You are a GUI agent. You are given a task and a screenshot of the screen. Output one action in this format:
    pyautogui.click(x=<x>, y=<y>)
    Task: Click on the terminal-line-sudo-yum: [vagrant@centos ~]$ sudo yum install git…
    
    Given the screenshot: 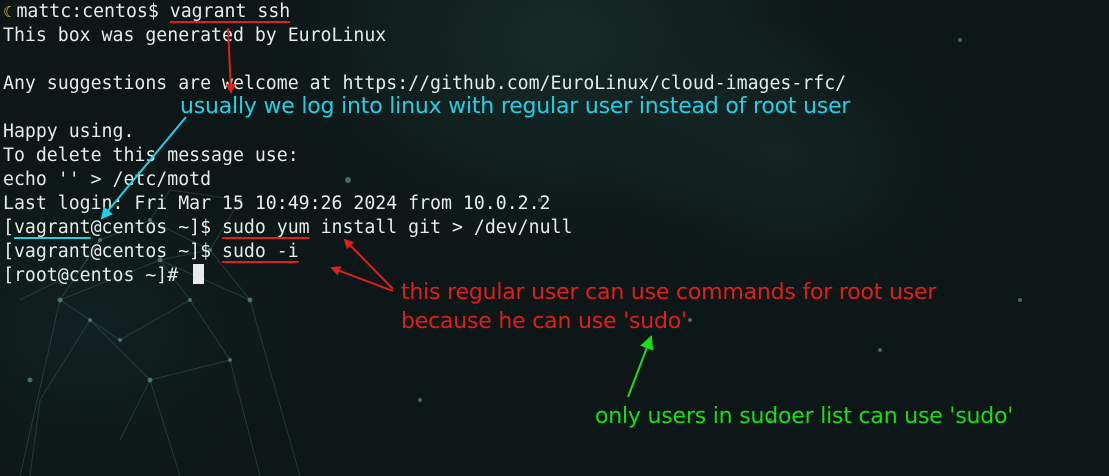 What is the action you would take?
    pyautogui.click(x=553, y=228)
    